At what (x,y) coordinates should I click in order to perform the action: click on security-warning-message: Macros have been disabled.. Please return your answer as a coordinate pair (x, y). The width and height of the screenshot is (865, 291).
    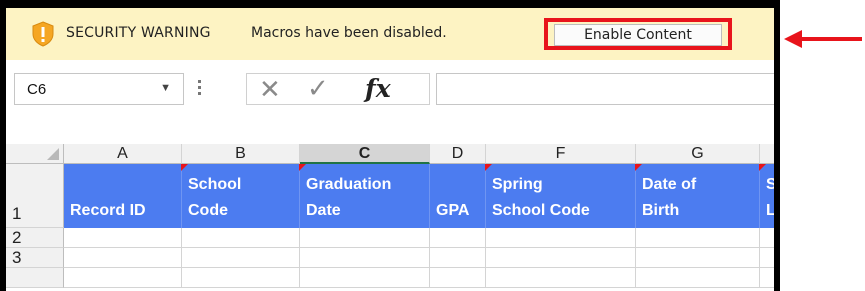
    Looking at the image, I should click on (349, 33).